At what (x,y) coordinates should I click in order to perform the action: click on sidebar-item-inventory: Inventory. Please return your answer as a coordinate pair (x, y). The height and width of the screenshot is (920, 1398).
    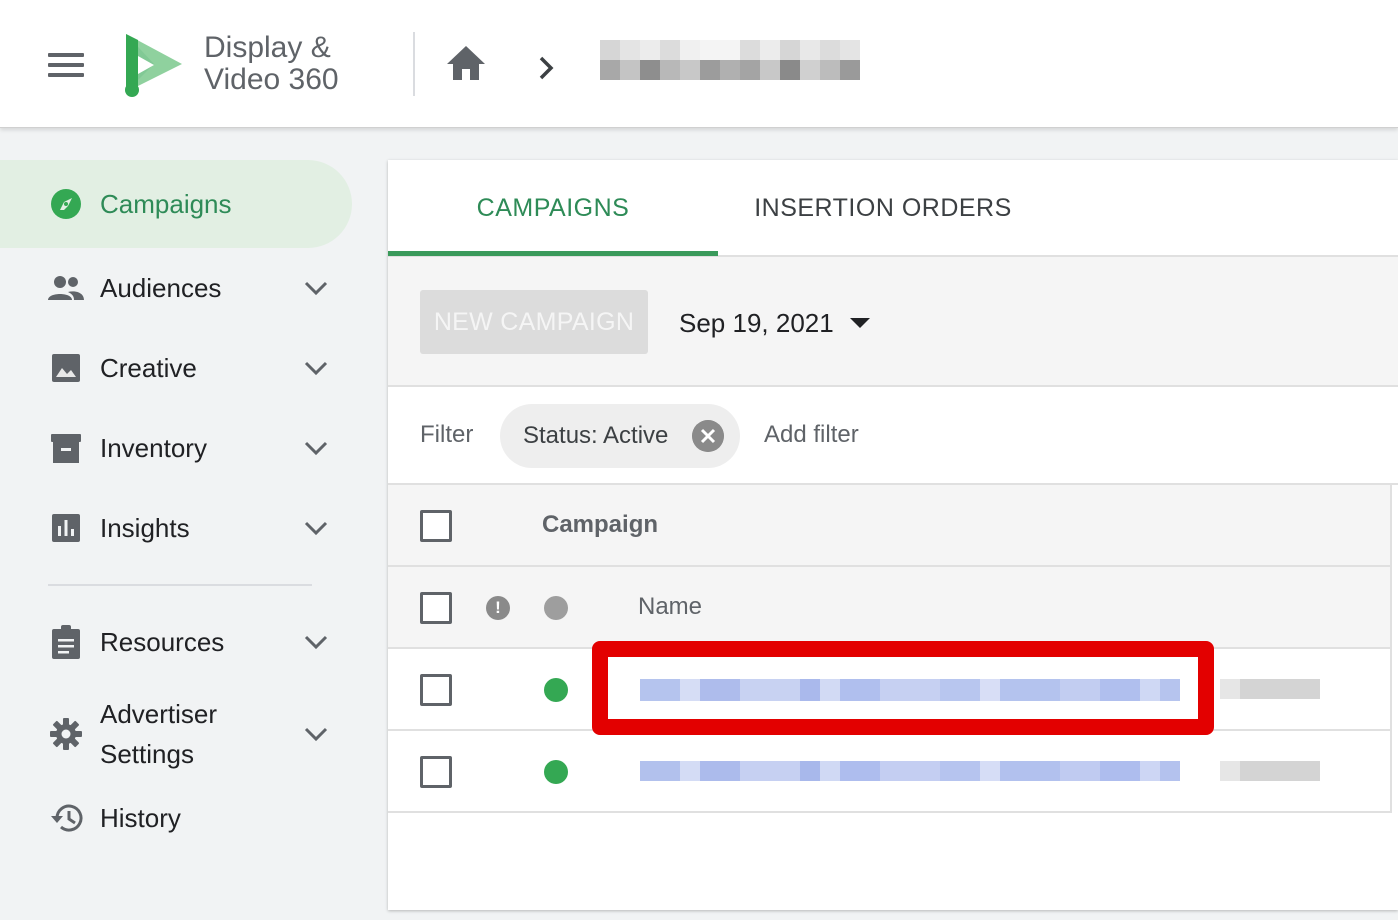
    Looking at the image, I should click on (180, 448).